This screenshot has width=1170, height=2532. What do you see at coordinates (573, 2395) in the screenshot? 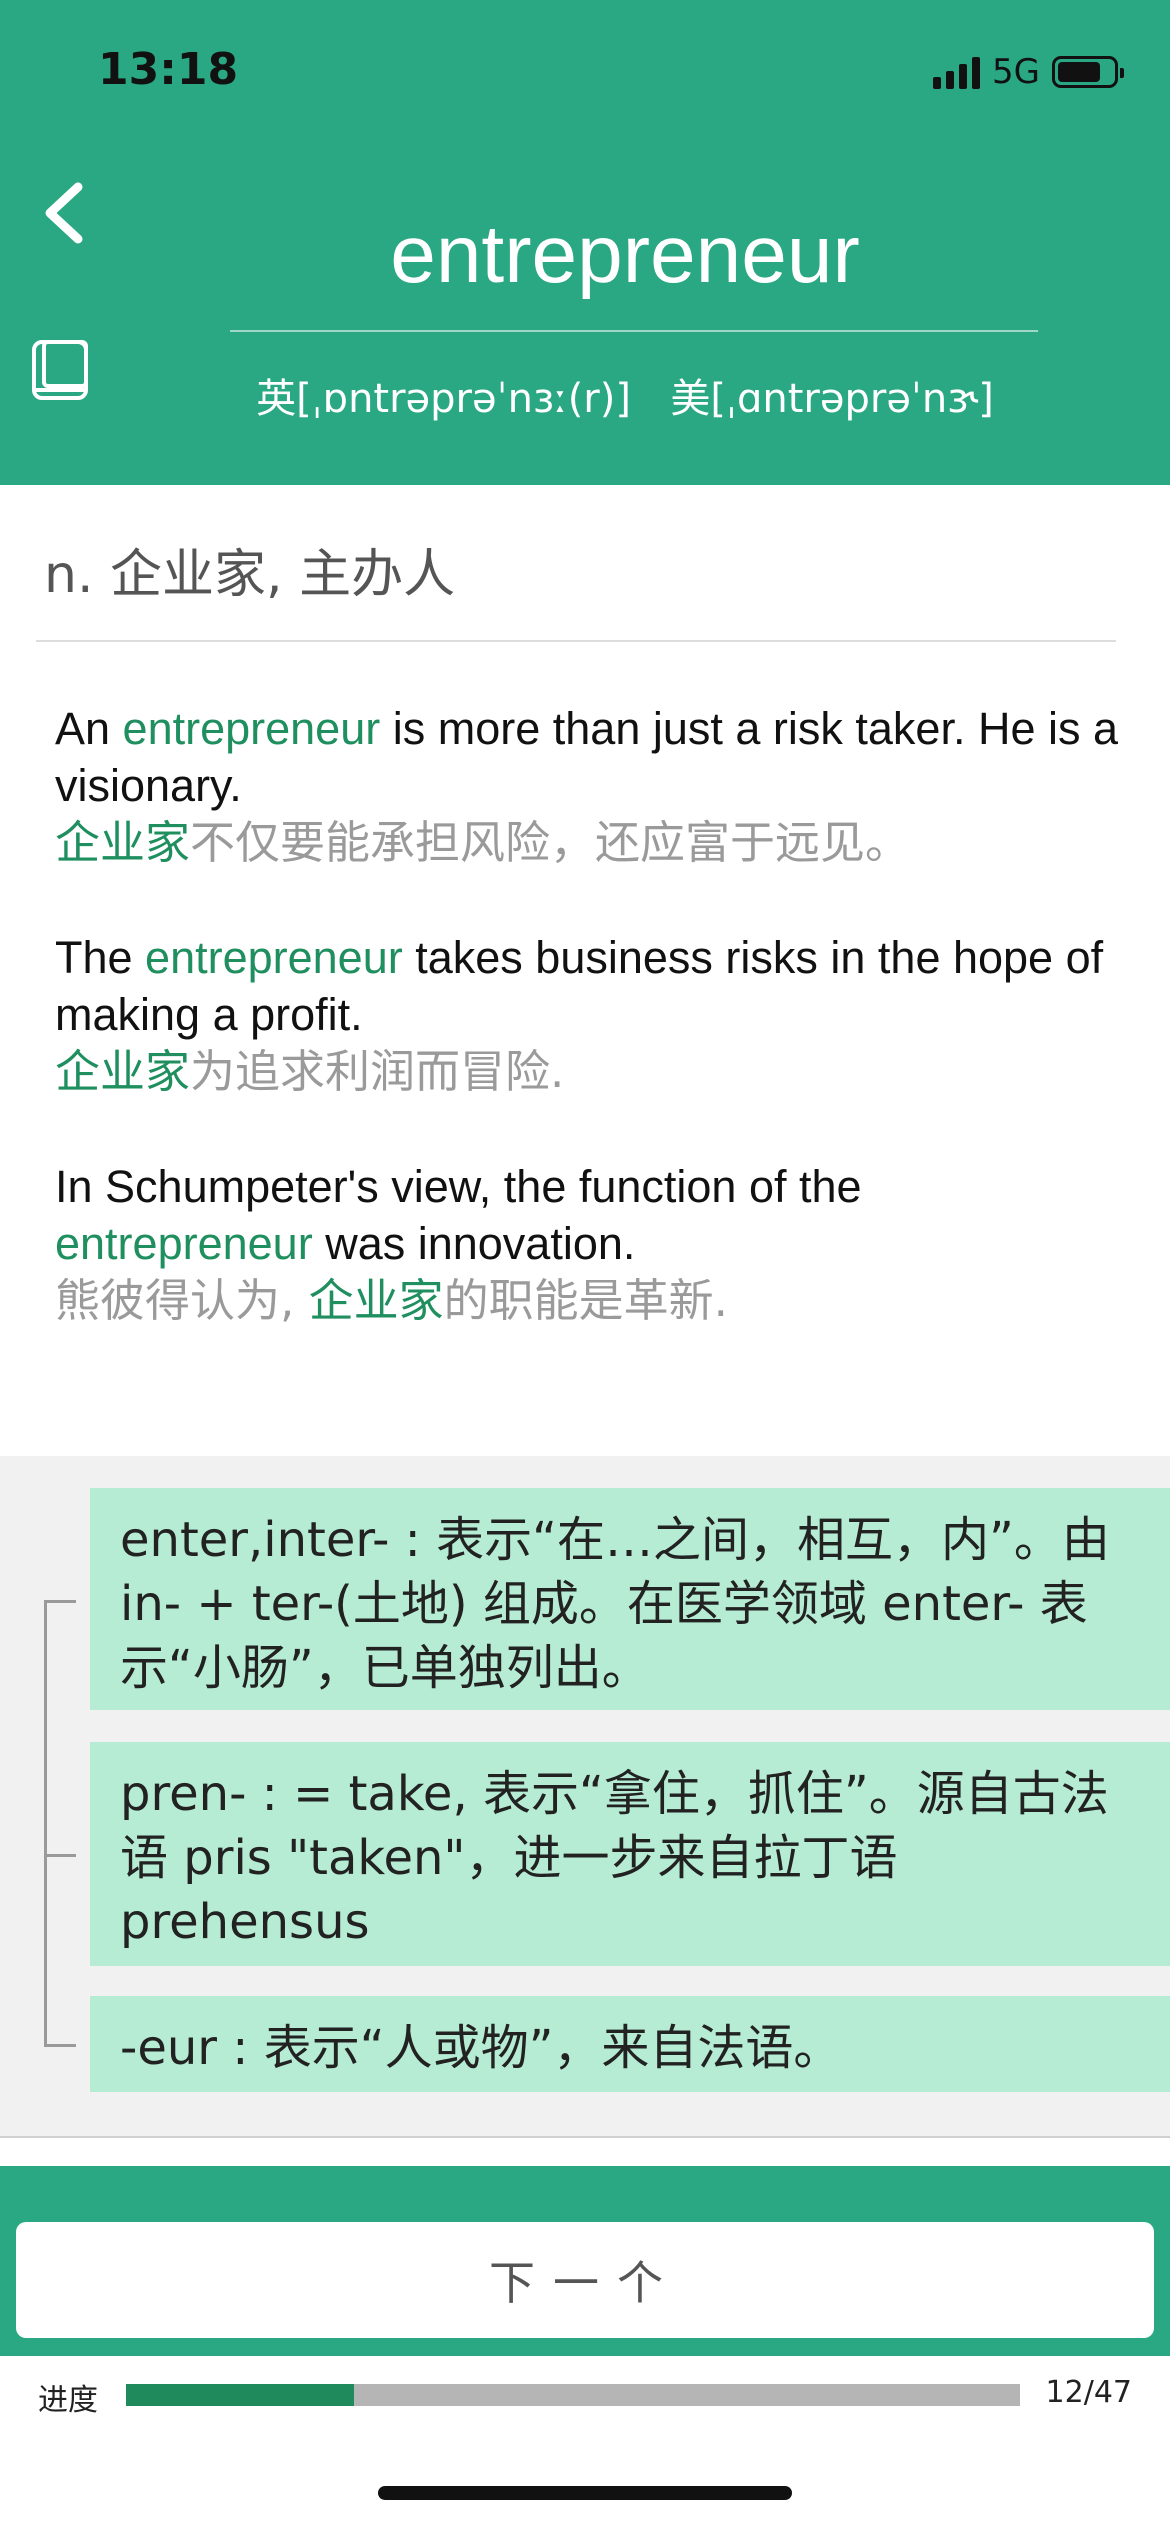
I see `progress-bar` at bounding box center [573, 2395].